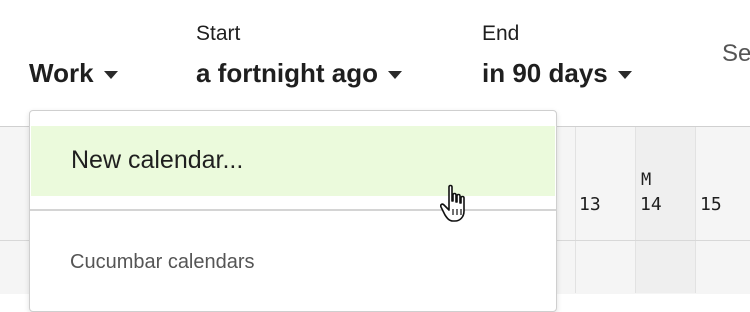  Describe the element at coordinates (61, 73) in the screenshot. I see `calendar-select-value: Work` at that location.